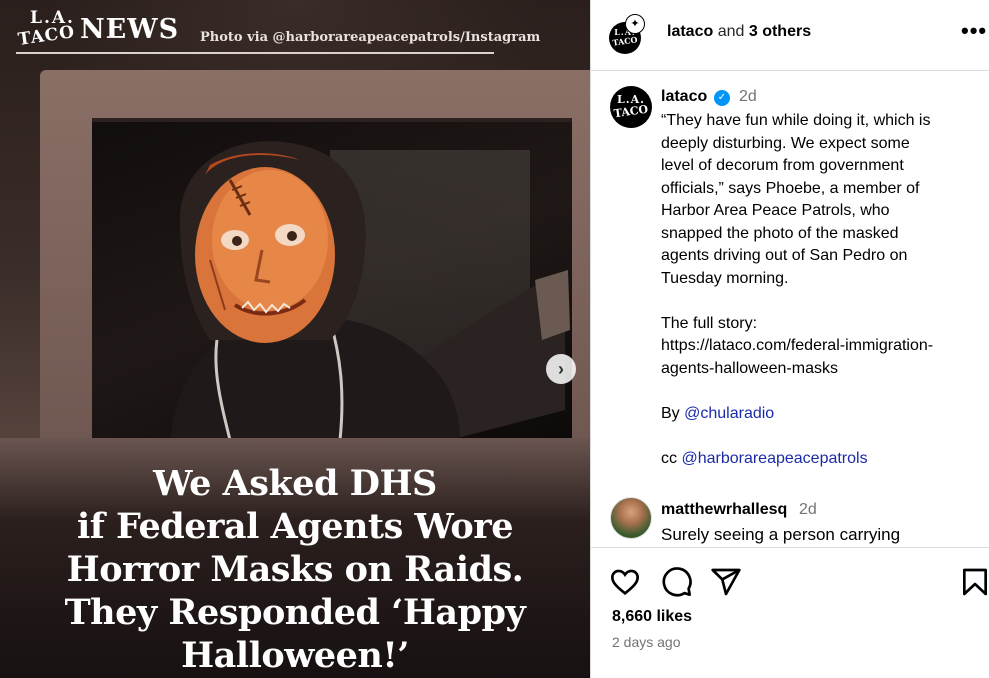 The image size is (989, 678). What do you see at coordinates (635, 24) in the screenshot?
I see `collab-badge-icon: ✦` at bounding box center [635, 24].